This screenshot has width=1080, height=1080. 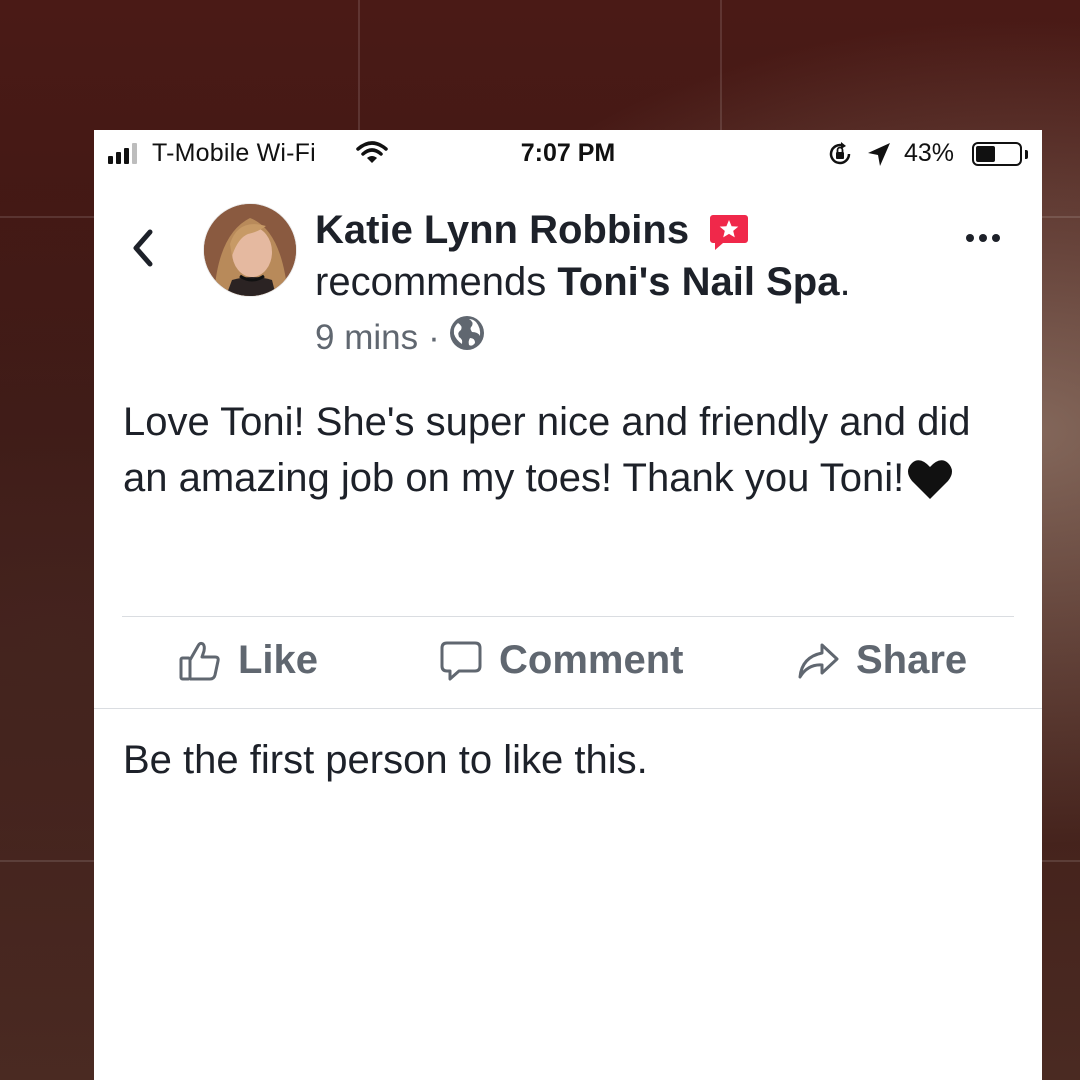 I want to click on chevron-left-icon, so click(x=143, y=248).